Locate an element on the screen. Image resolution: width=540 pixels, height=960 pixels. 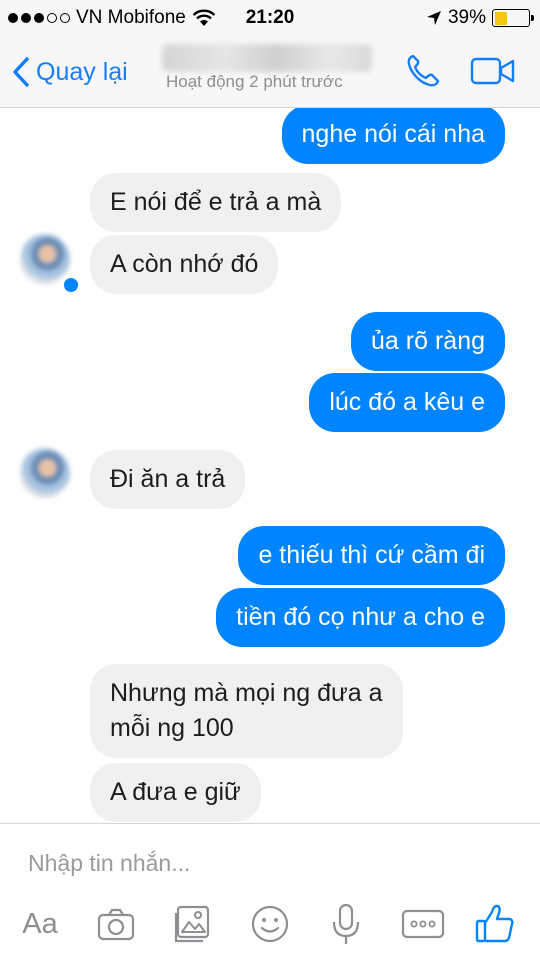
chevron-left-icon is located at coordinates (21, 72).